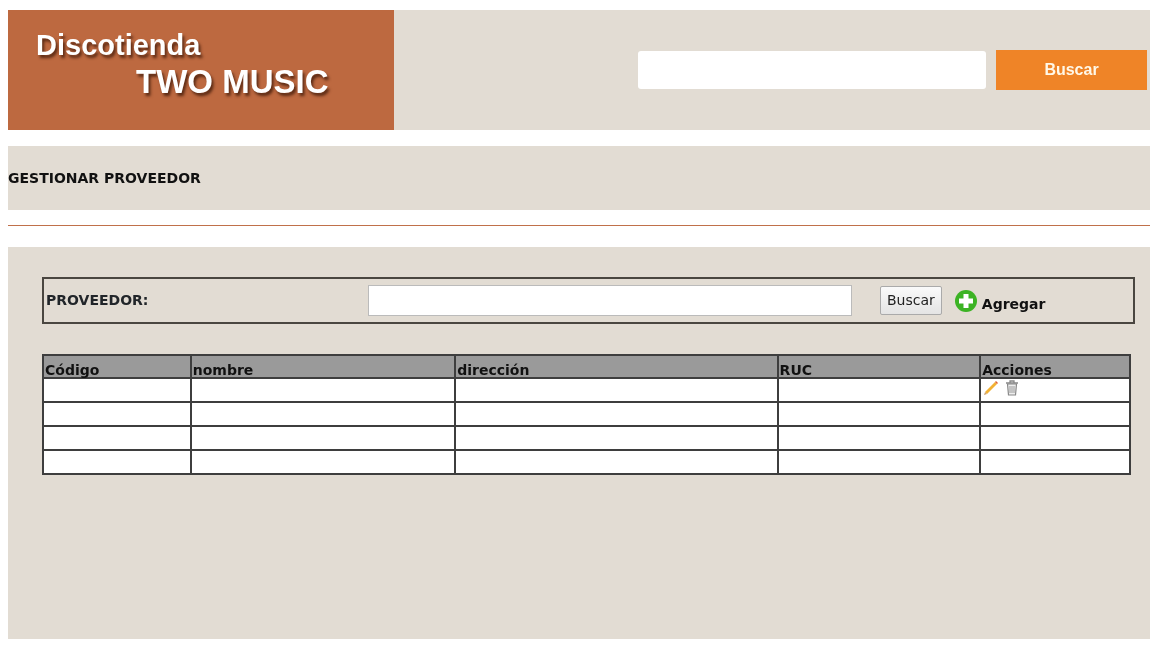 The width and height of the screenshot is (1158, 650). What do you see at coordinates (232, 82) in the screenshot?
I see `logo-subtitle: TWO MUSIC` at bounding box center [232, 82].